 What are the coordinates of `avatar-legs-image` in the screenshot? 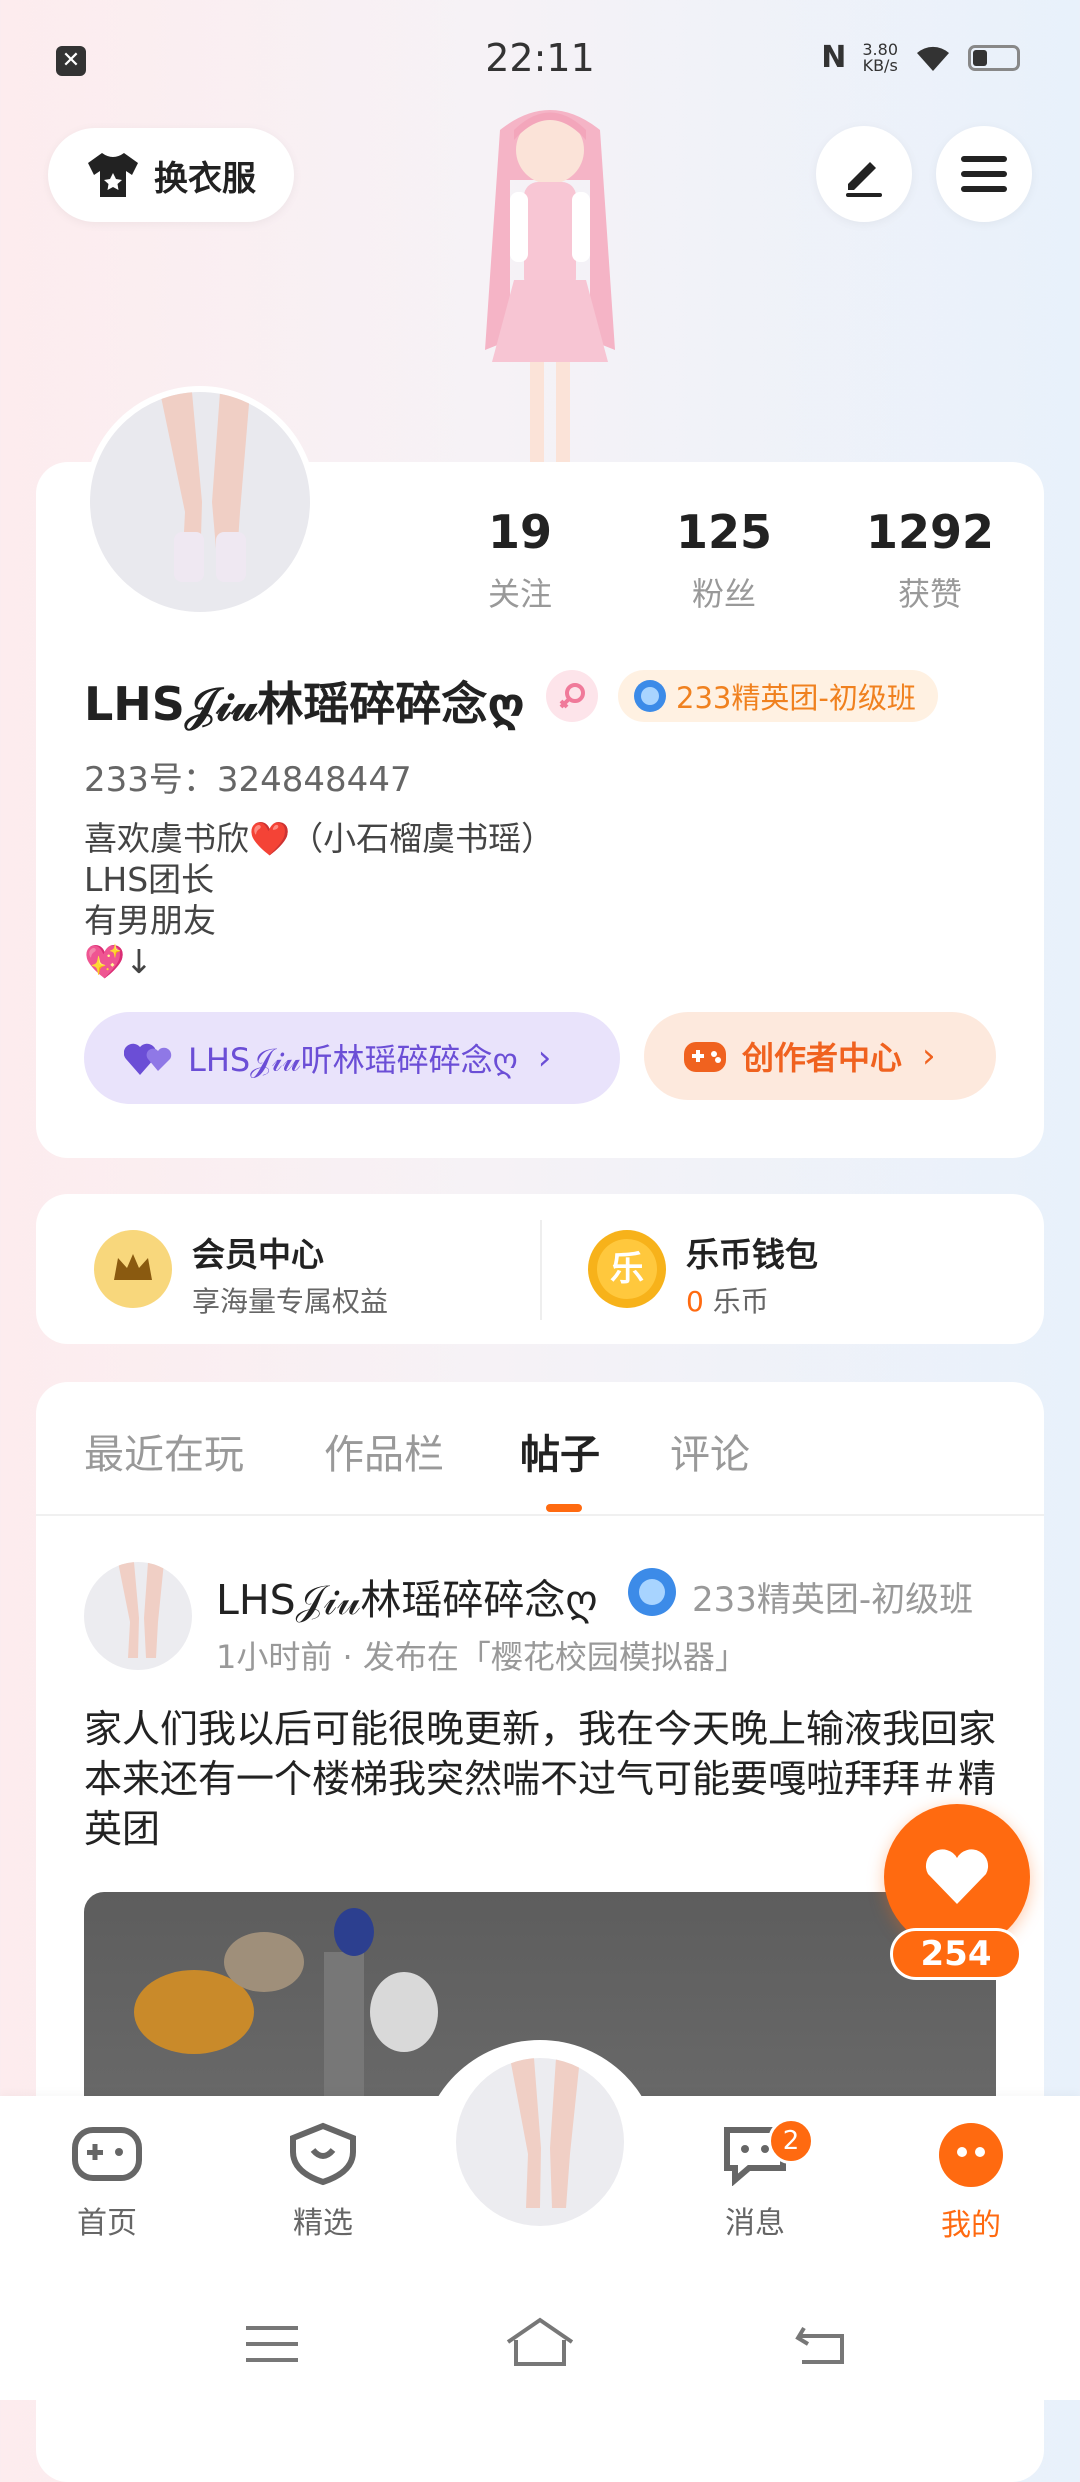 It's located at (205, 487).